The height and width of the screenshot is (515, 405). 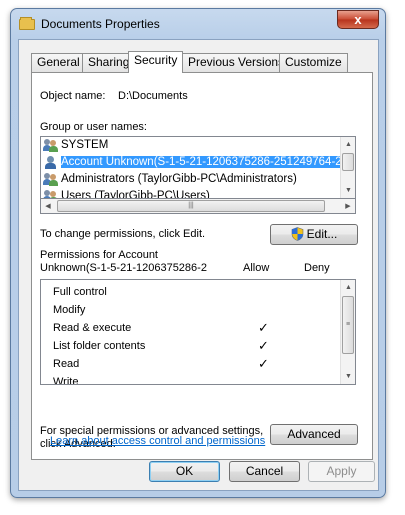 What do you see at coordinates (348, 206) in the screenshot?
I see `scroll-right-icon: ▶` at bounding box center [348, 206].